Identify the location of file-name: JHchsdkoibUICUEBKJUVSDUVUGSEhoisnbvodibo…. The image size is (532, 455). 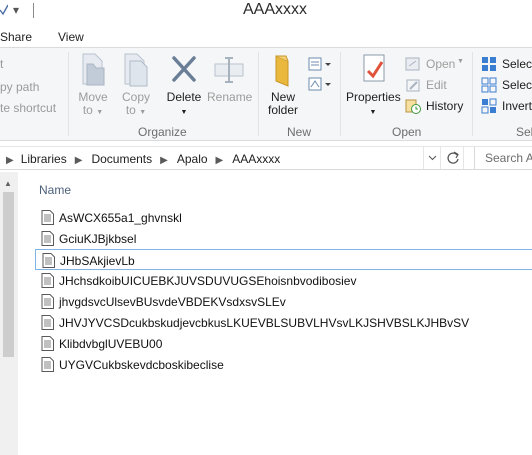
(208, 281).